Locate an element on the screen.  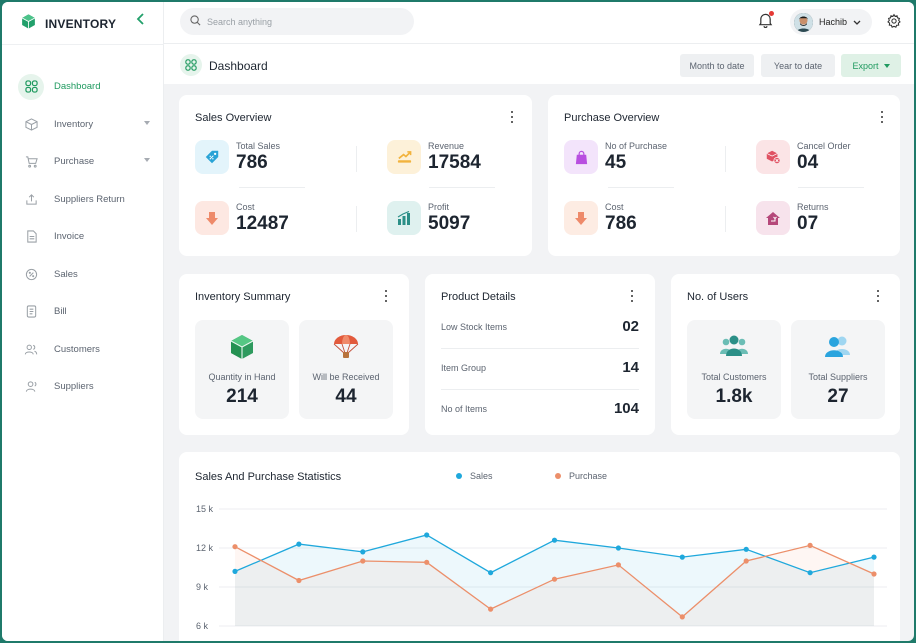
card-title: No. of Users is located at coordinates (718, 297).